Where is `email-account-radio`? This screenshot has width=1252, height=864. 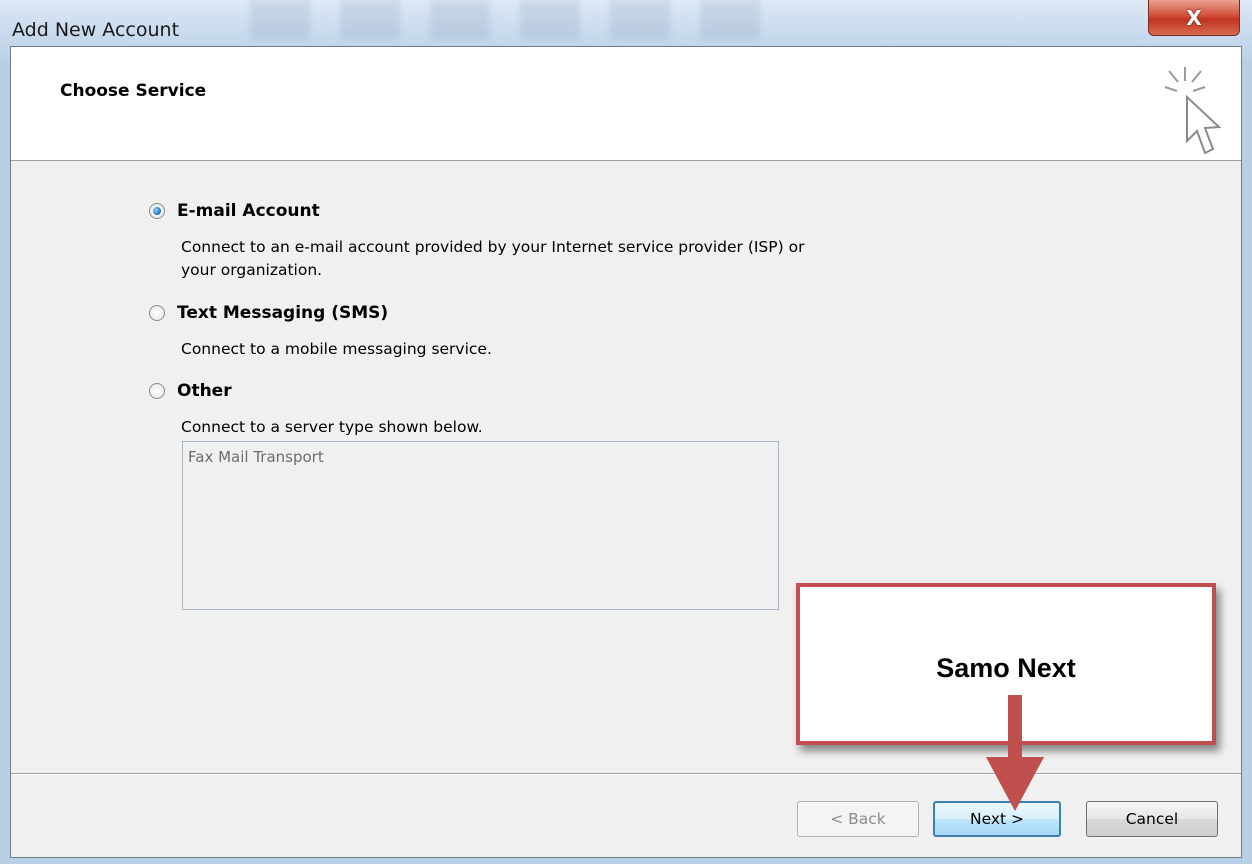
email-account-radio is located at coordinates (157, 211).